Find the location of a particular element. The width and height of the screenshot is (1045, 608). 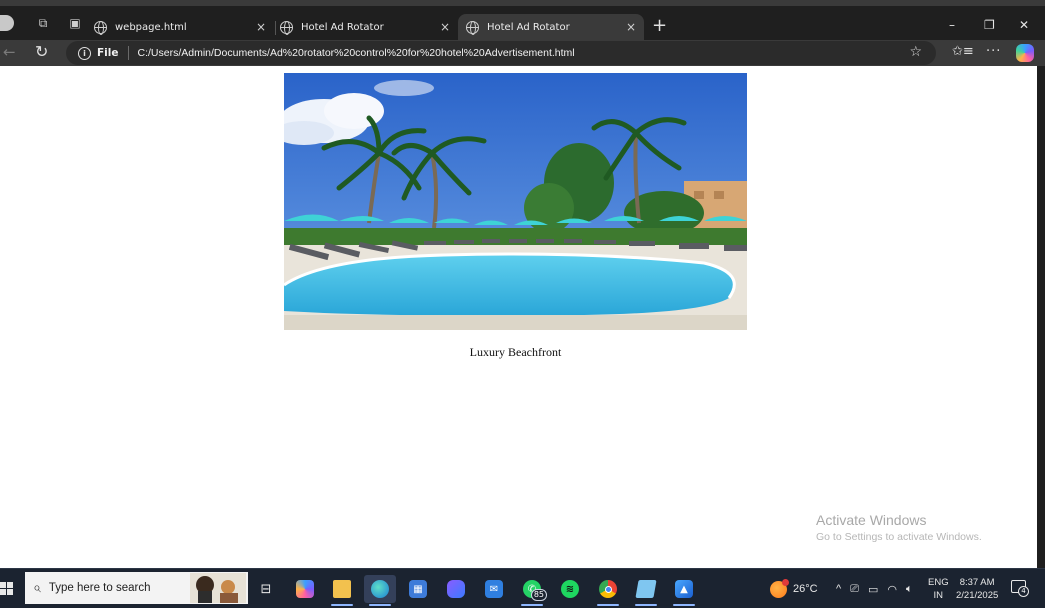

weather-widget: 26°C is located at coordinates (794, 588).